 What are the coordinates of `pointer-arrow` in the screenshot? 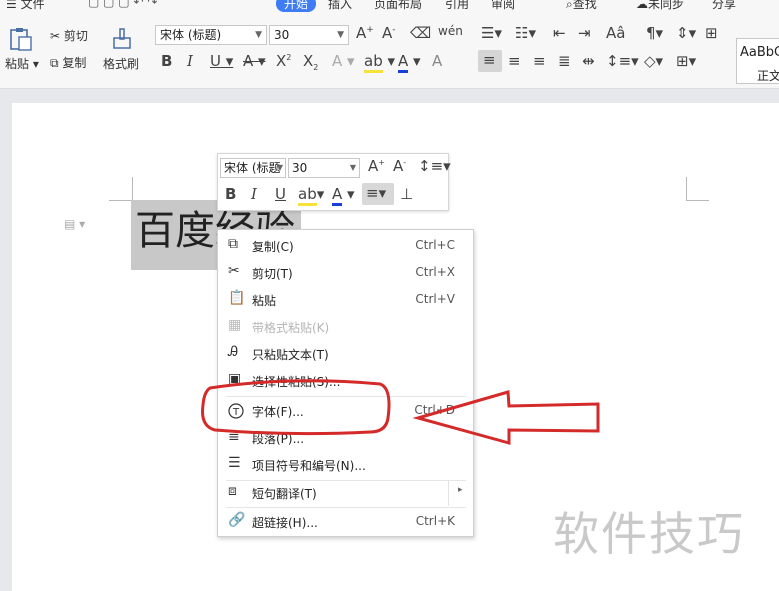 It's located at (506, 417).